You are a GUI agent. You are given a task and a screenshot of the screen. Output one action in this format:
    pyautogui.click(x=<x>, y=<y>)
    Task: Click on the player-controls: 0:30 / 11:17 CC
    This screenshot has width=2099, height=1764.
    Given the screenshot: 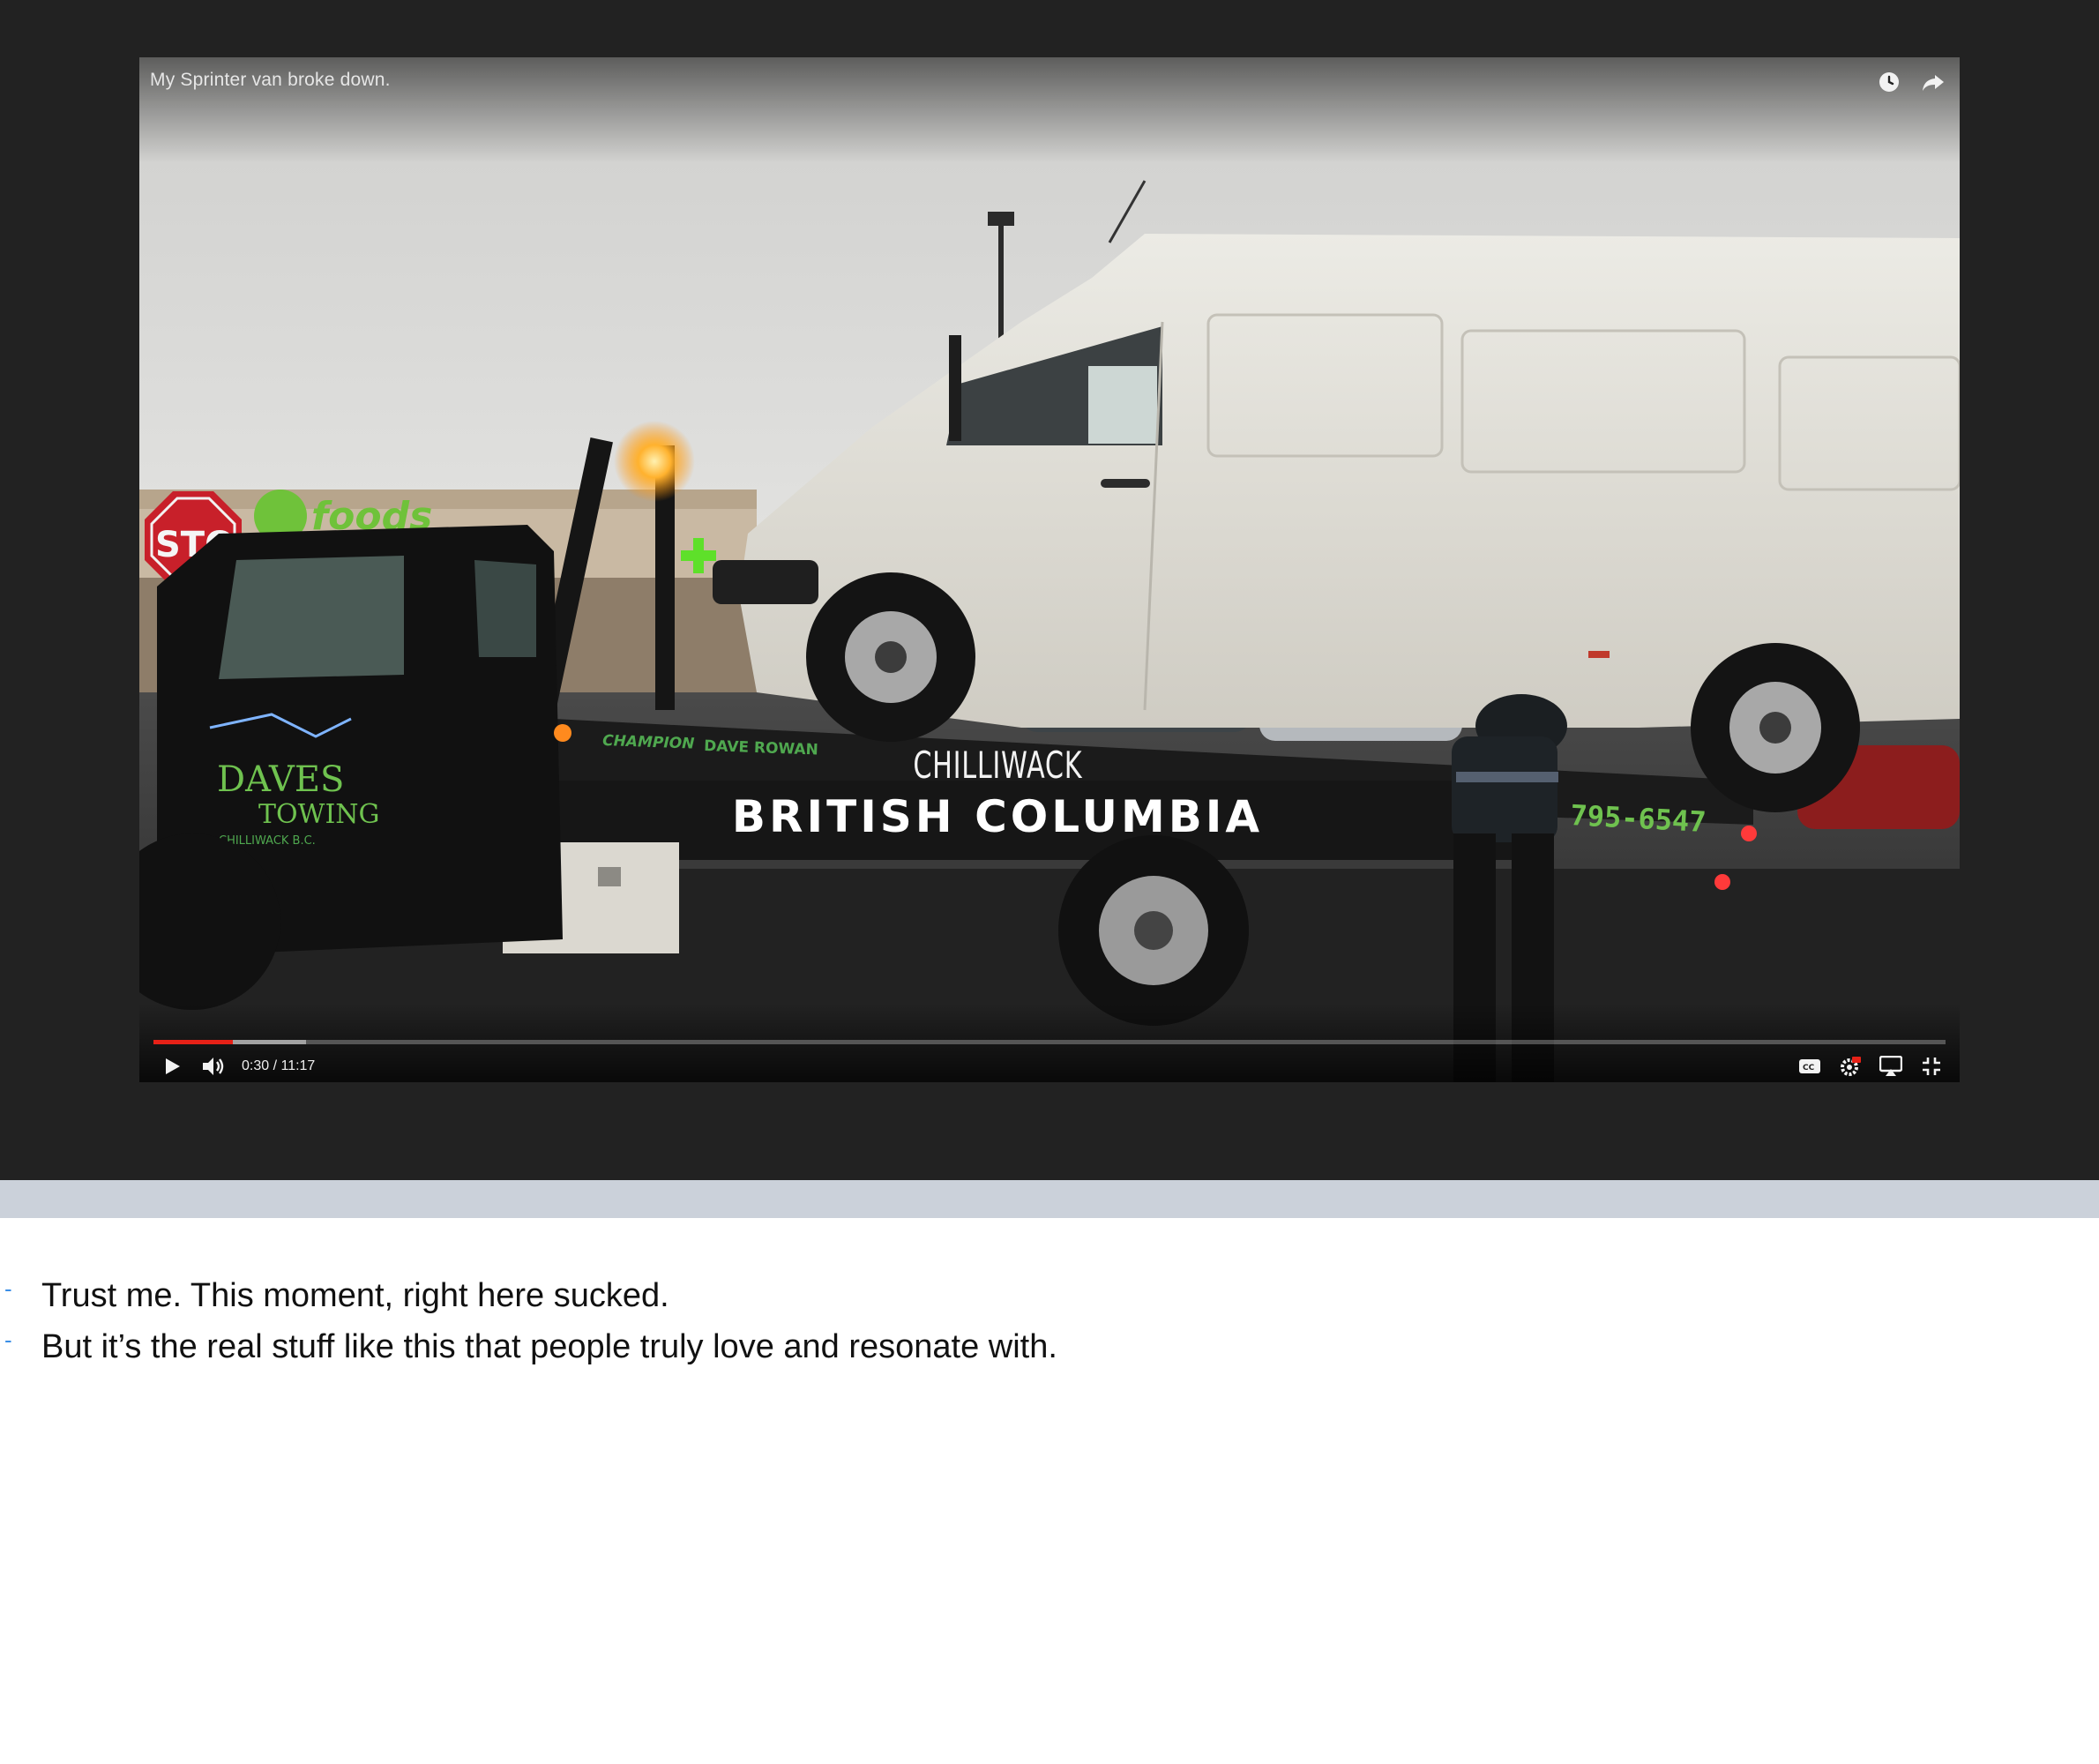 What is the action you would take?
    pyautogui.click(x=1049, y=1065)
    